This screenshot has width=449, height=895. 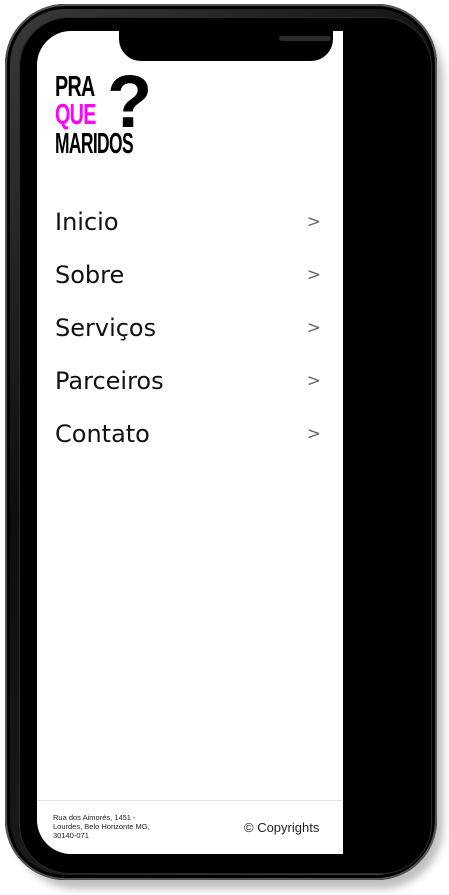 I want to click on speaker-grille, so click(x=305, y=38).